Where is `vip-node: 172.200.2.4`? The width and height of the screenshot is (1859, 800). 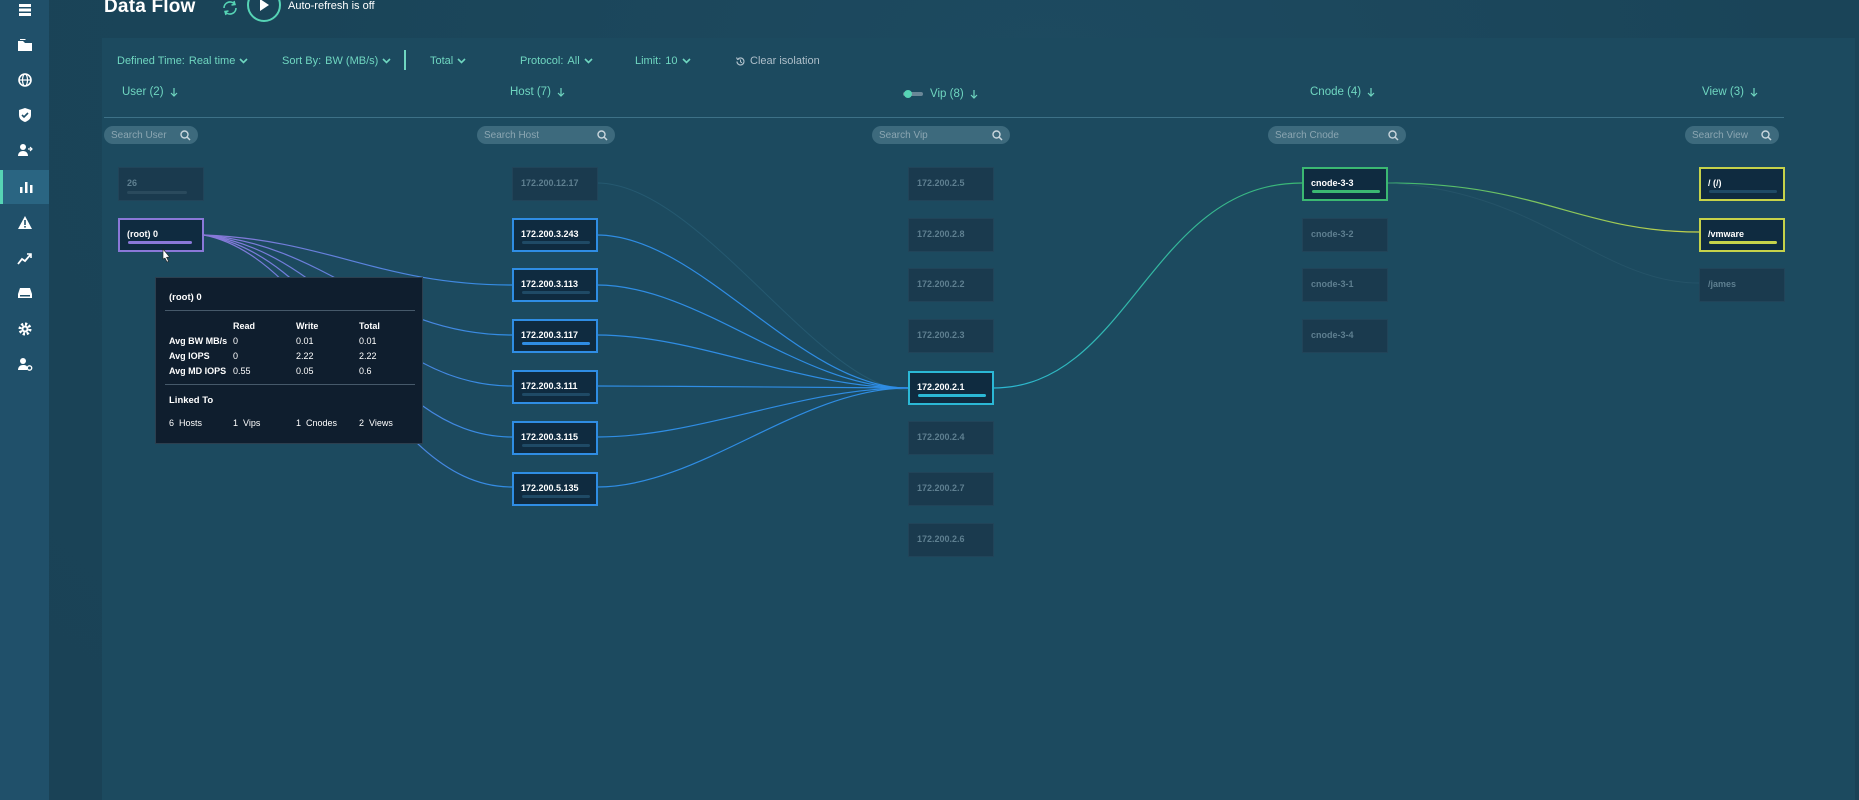 vip-node: 172.200.2.4 is located at coordinates (951, 438).